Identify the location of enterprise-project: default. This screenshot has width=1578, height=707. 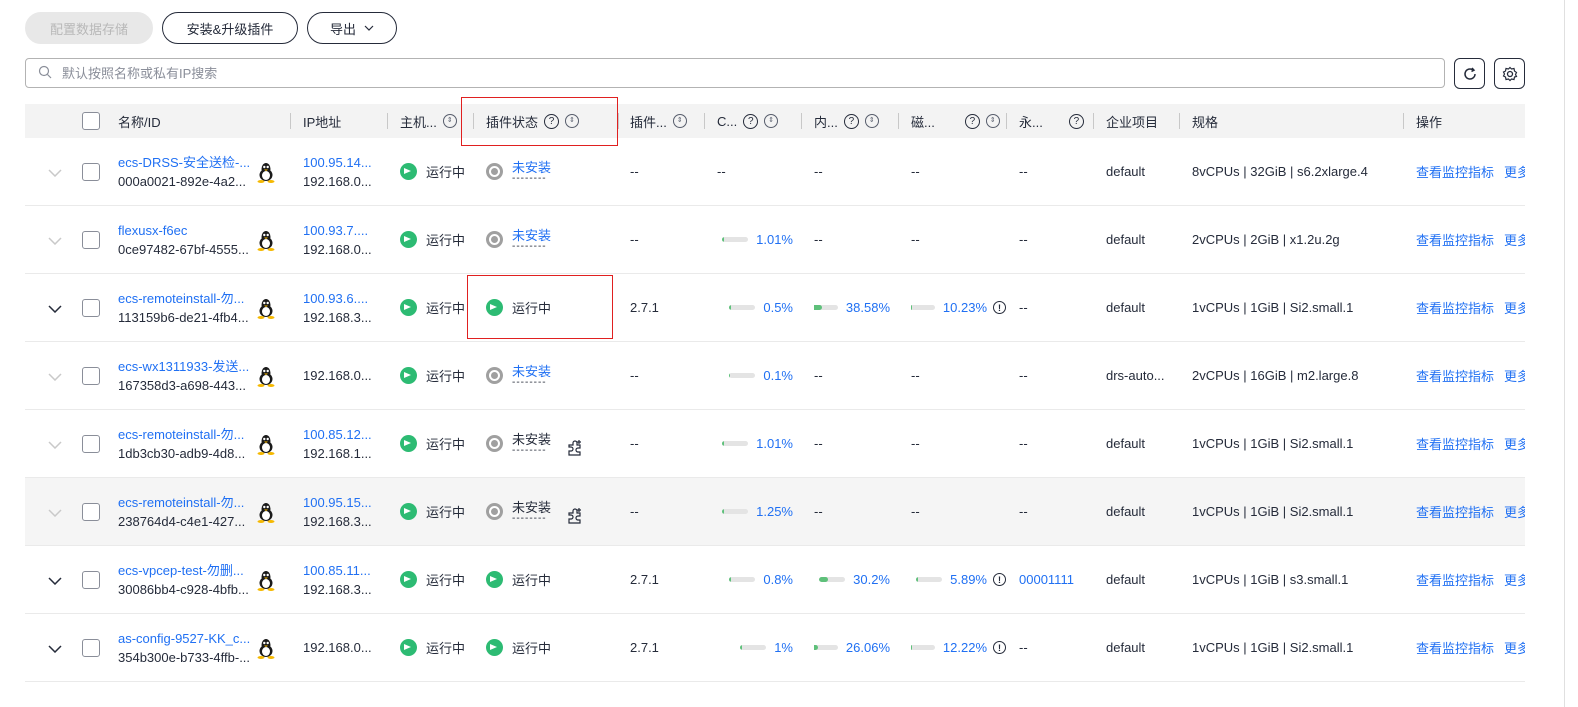
(1126, 647).